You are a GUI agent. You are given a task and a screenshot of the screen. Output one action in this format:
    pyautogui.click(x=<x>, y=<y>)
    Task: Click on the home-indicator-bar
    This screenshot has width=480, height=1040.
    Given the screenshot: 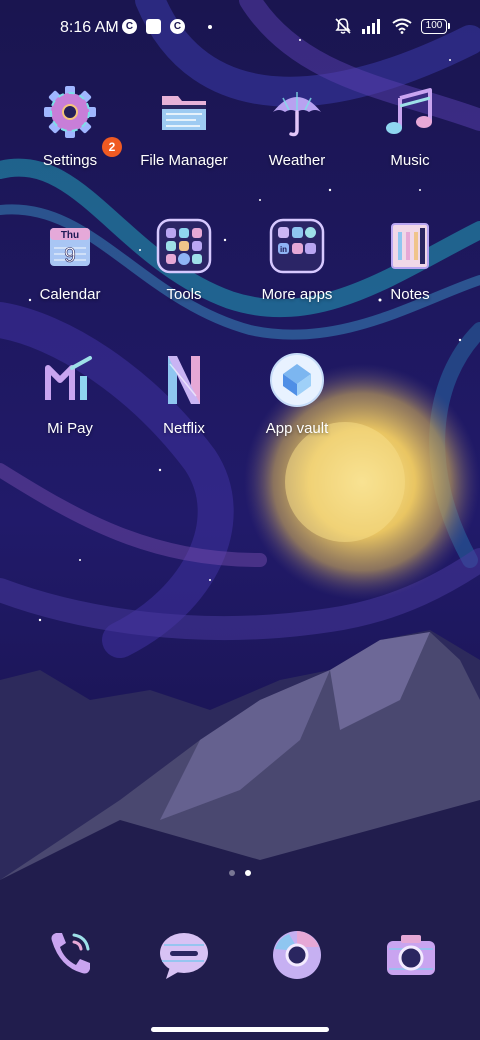 What is the action you would take?
    pyautogui.click(x=240, y=1029)
    